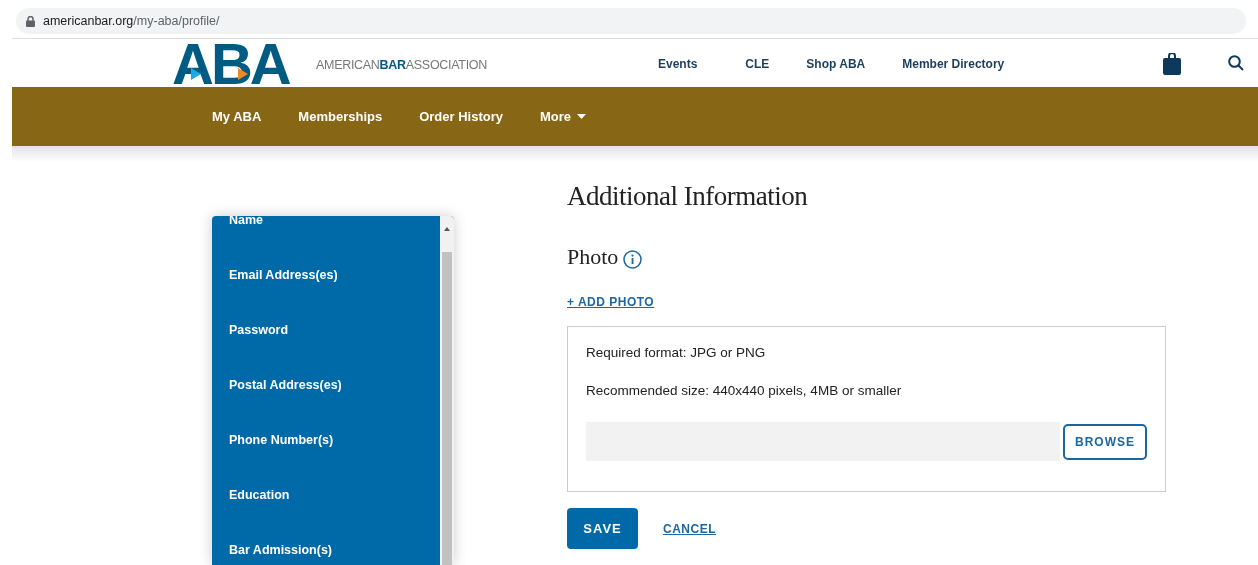  Describe the element at coordinates (326, 495) in the screenshot. I see `sidebar-item: Education` at that location.